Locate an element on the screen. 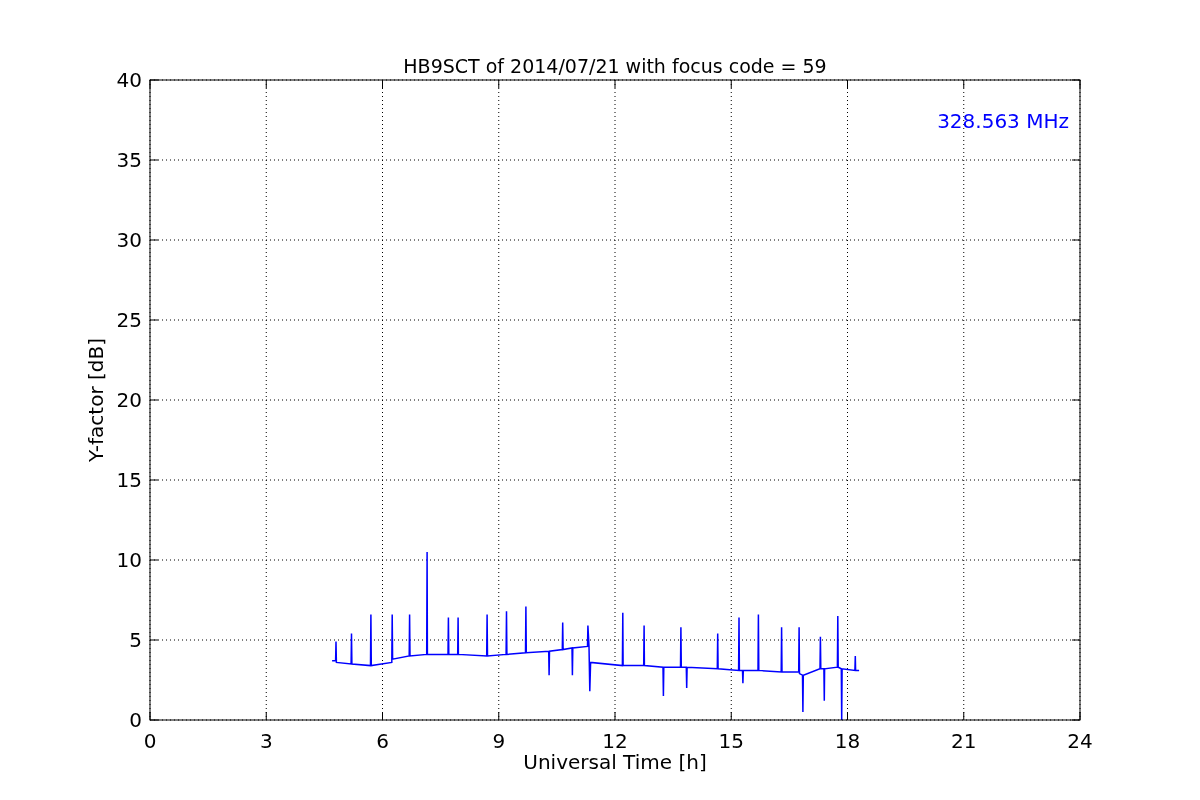 This screenshot has height=800, width=1200. x-tick-label: 6 is located at coordinates (382, 741).